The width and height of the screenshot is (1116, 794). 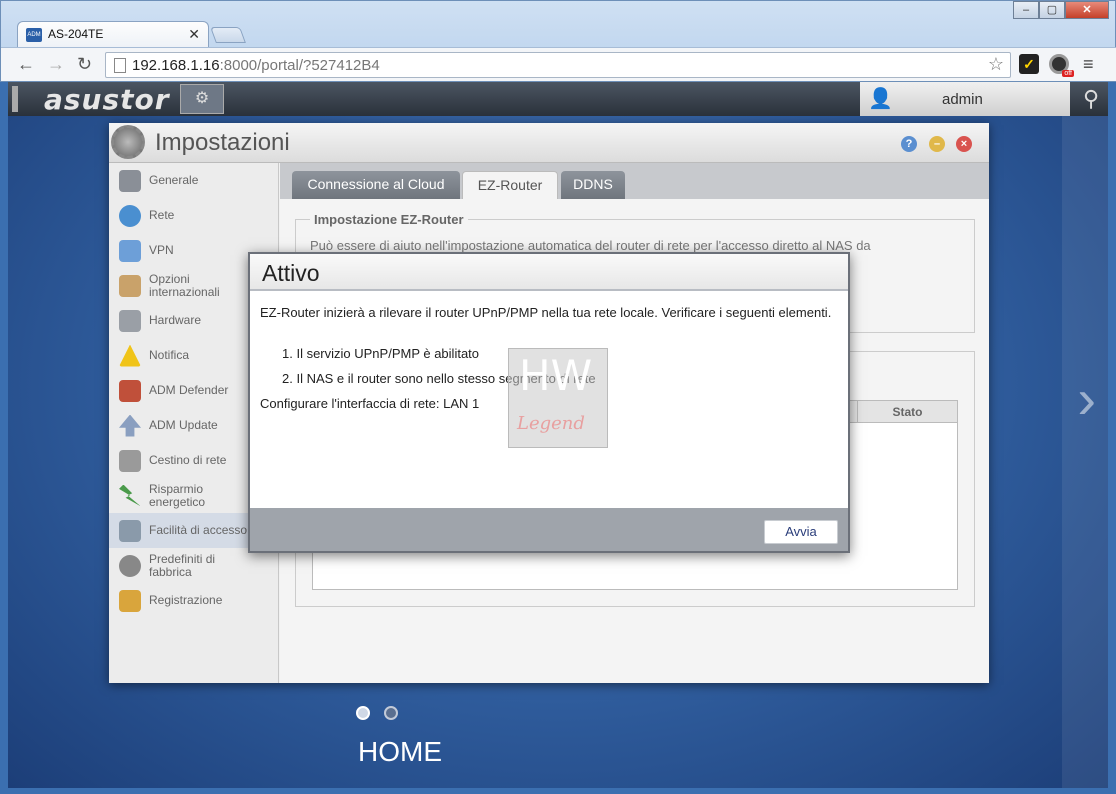 I want to click on warning-icon, so click(x=130, y=355).